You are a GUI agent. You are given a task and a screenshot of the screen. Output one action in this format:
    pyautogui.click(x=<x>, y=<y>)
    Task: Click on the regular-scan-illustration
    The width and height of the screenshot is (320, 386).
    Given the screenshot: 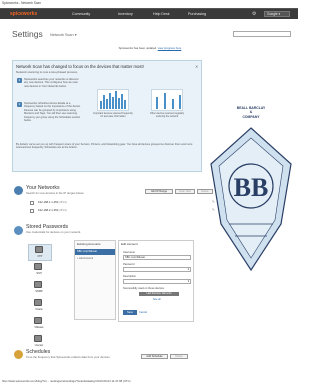 What is the action you would take?
    pyautogui.click(x=167, y=100)
    